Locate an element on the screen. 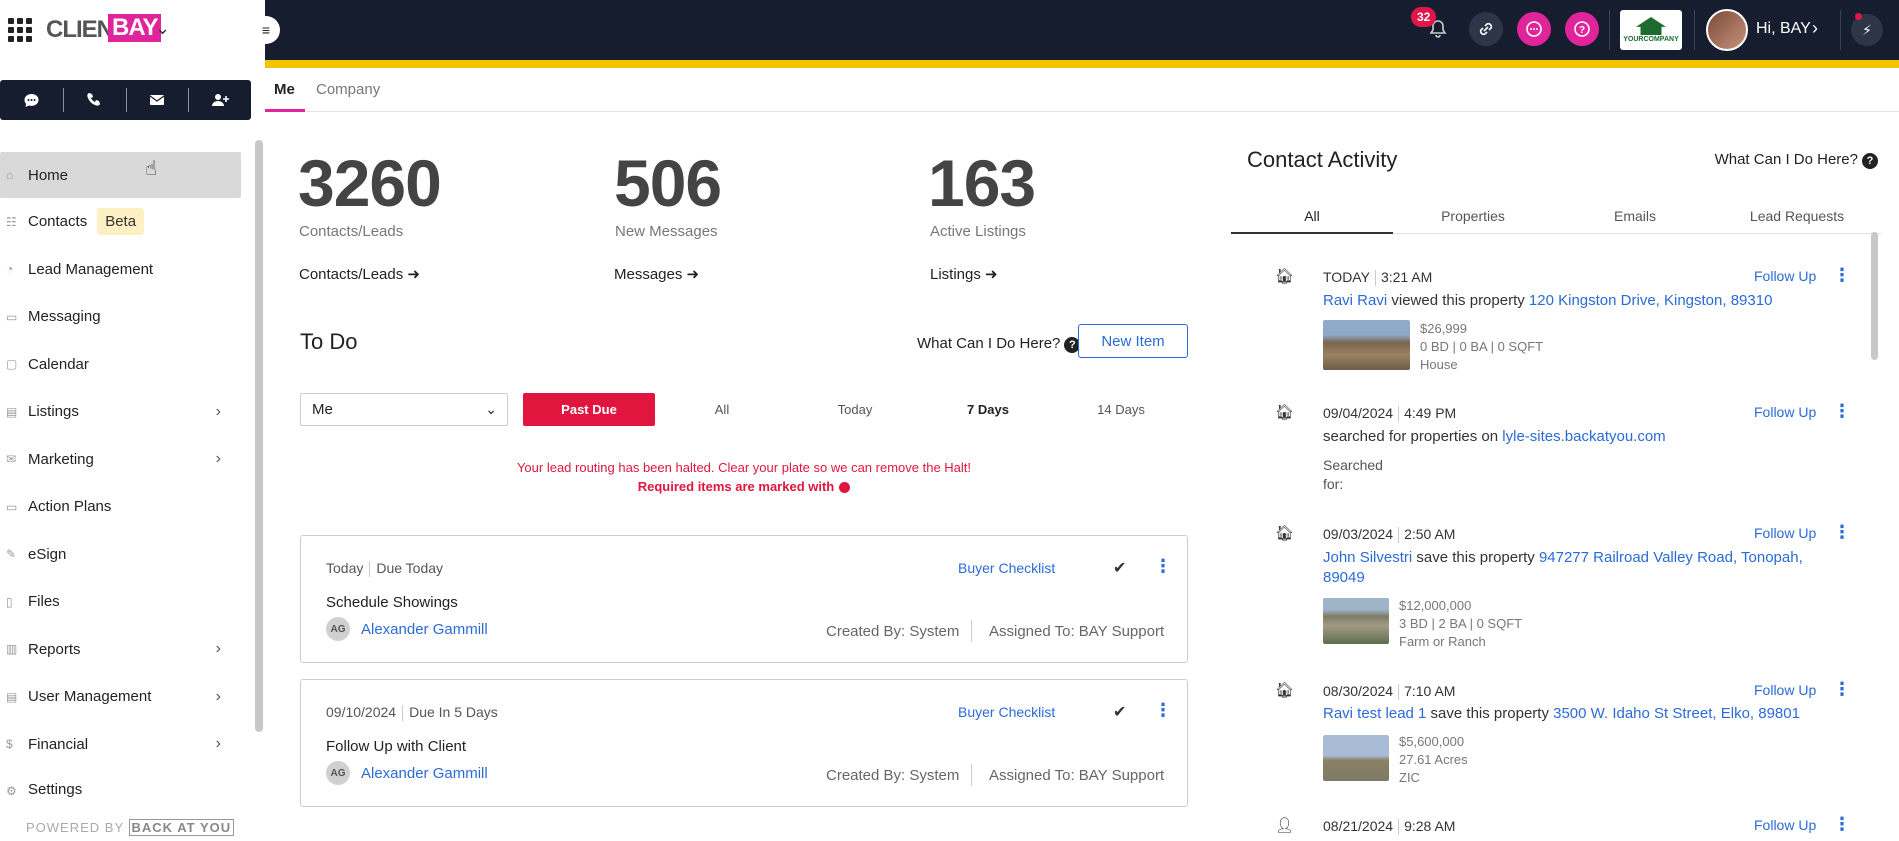  messages-link: Messages ➜ is located at coordinates (656, 274).